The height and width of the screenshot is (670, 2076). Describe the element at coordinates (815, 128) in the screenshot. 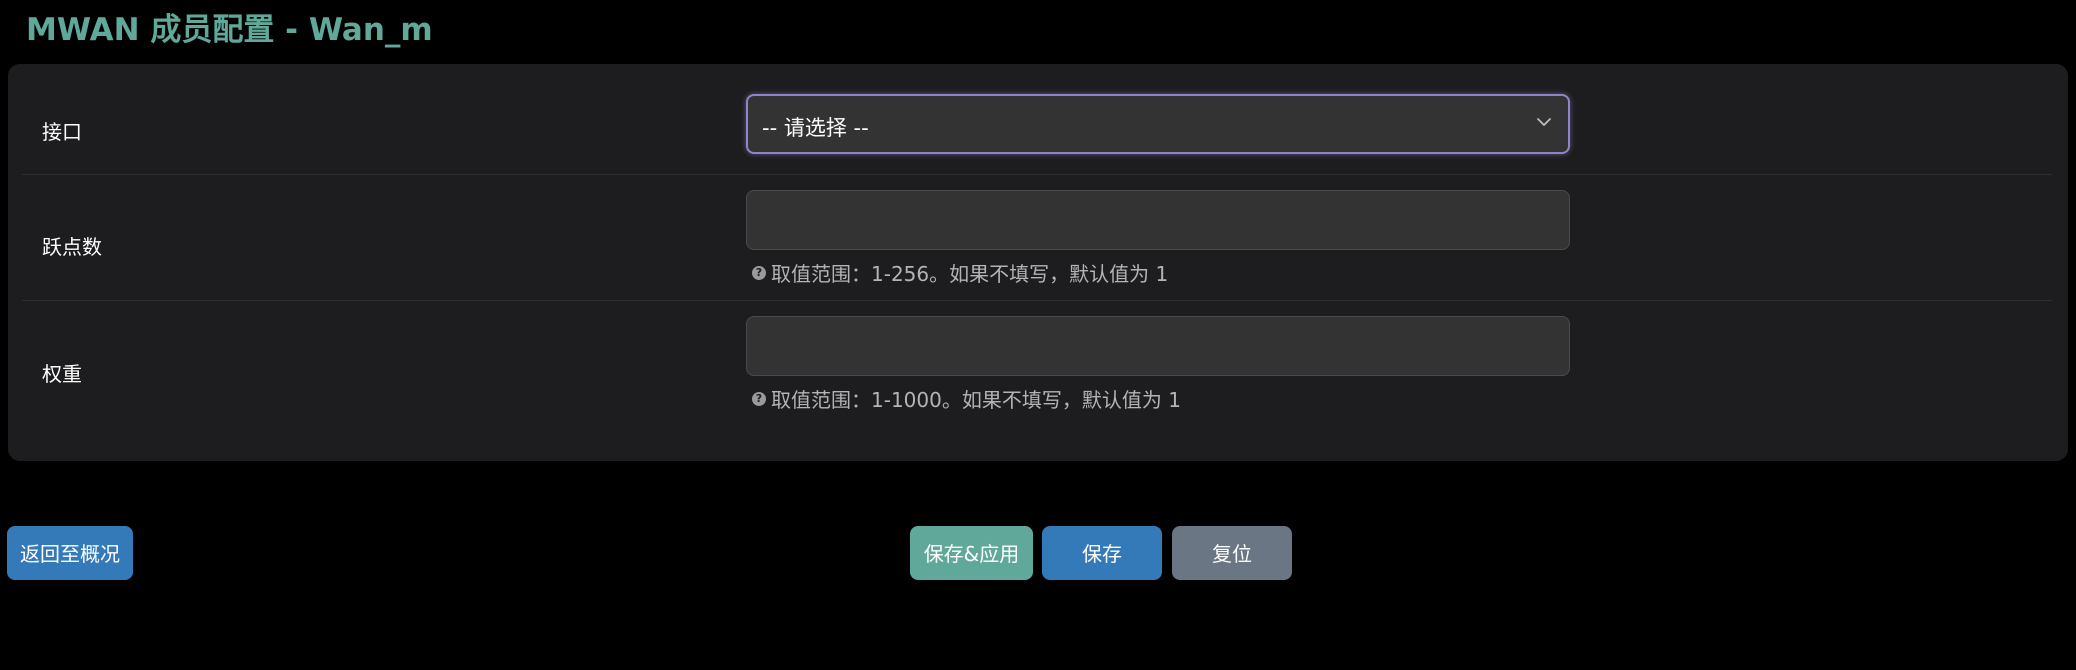

I see `interface-select-value: -- 请选择 --` at that location.